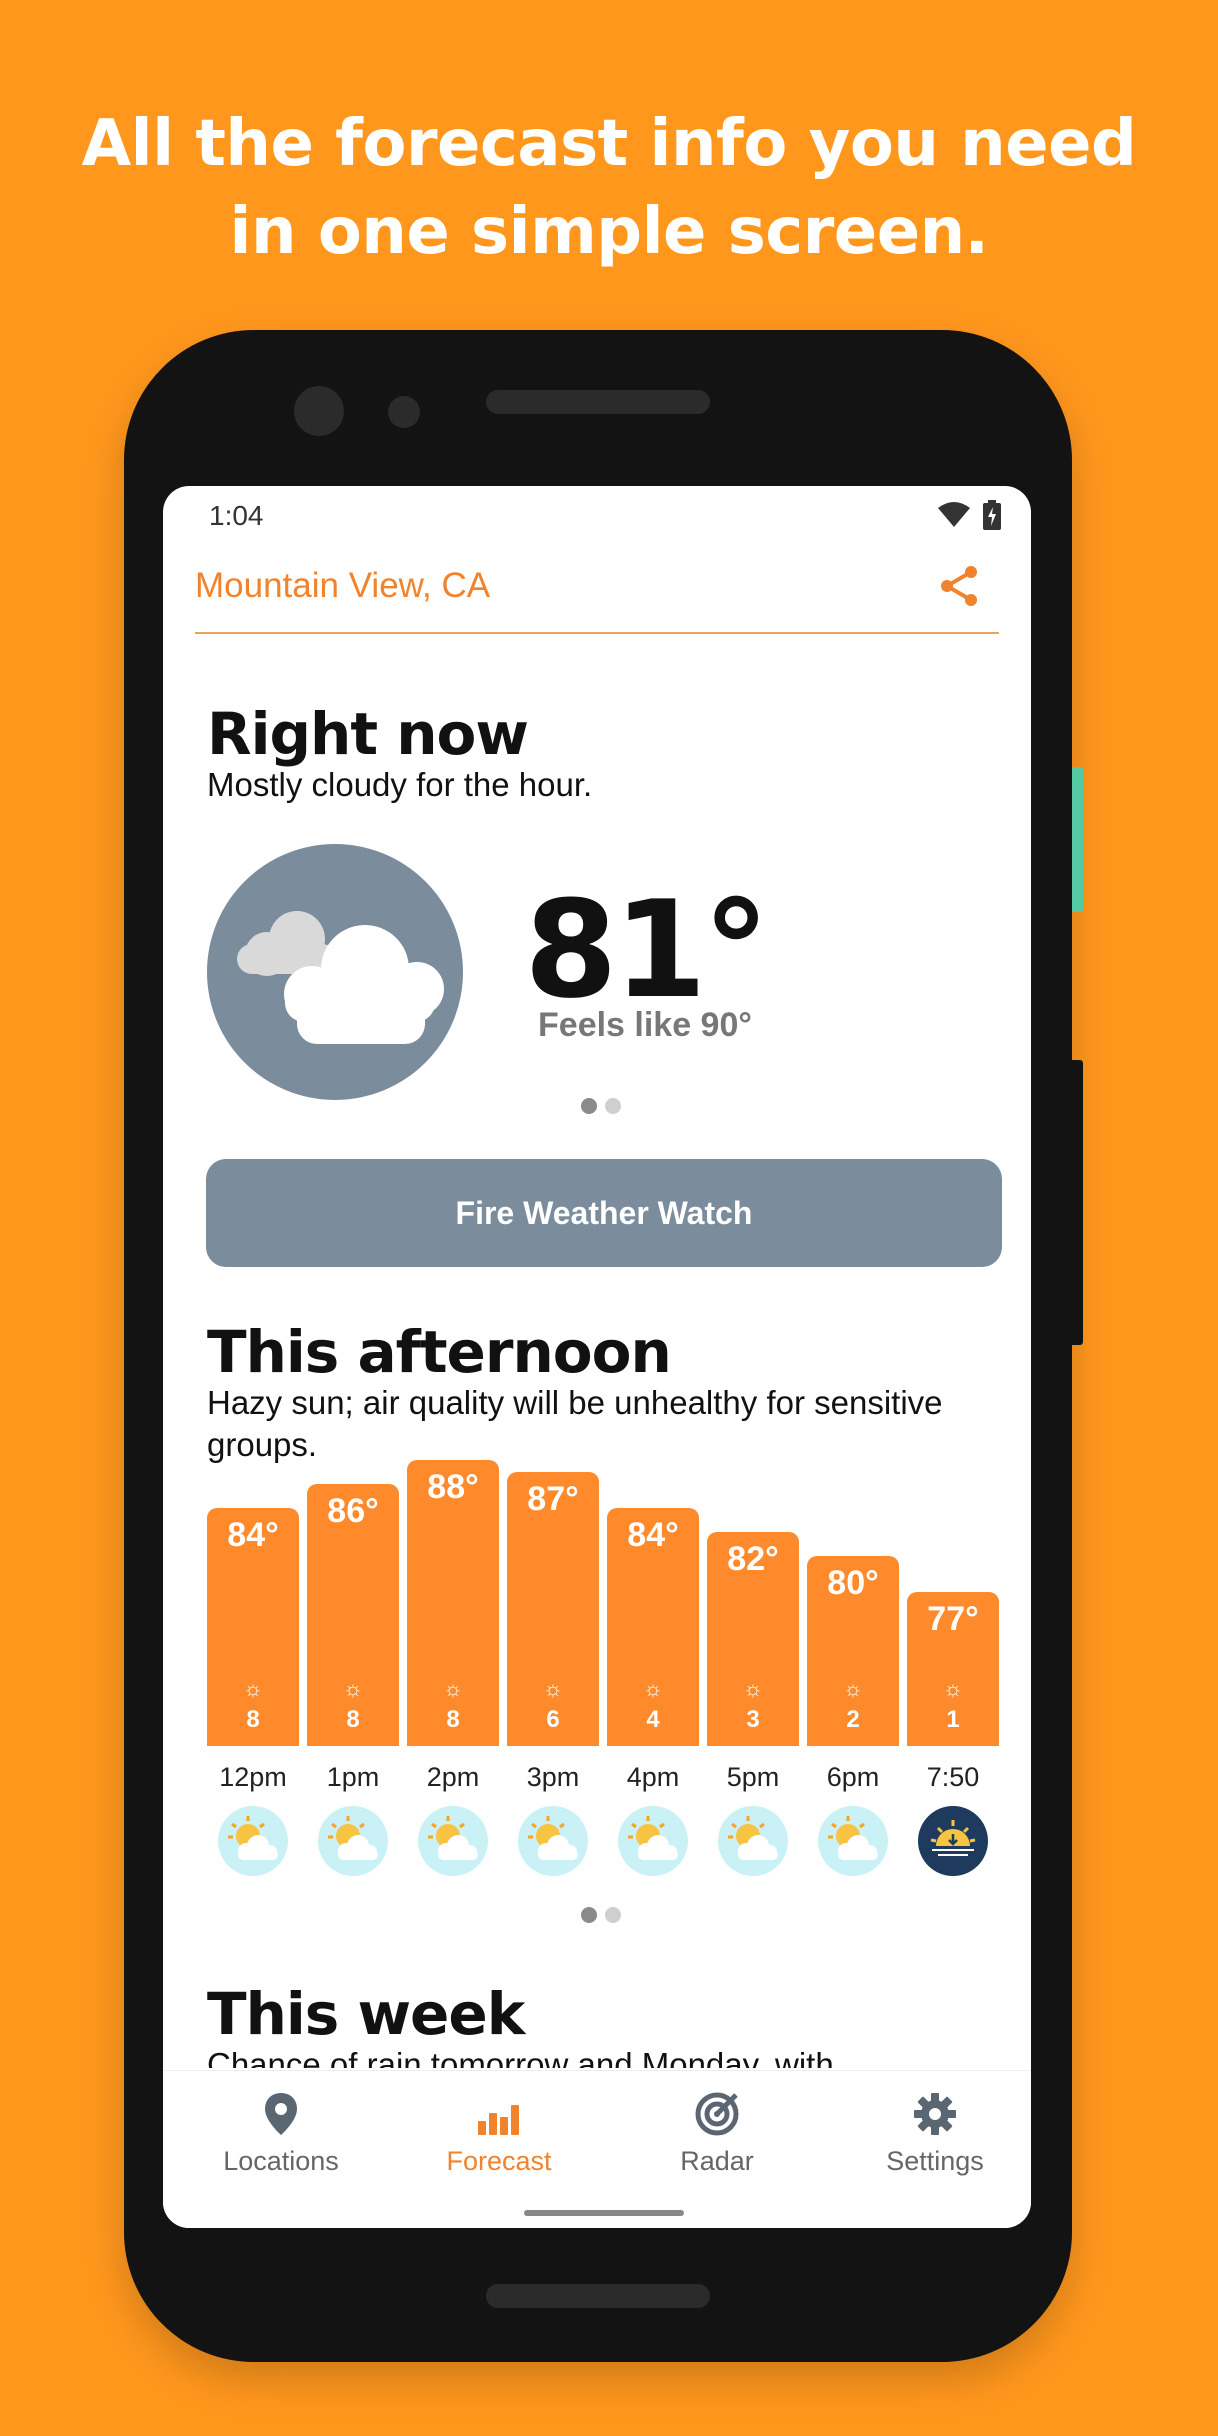 This screenshot has height=2436, width=1218. Describe the element at coordinates (609, 144) in the screenshot. I see `headline-line-1: All the forecast info you need` at that location.